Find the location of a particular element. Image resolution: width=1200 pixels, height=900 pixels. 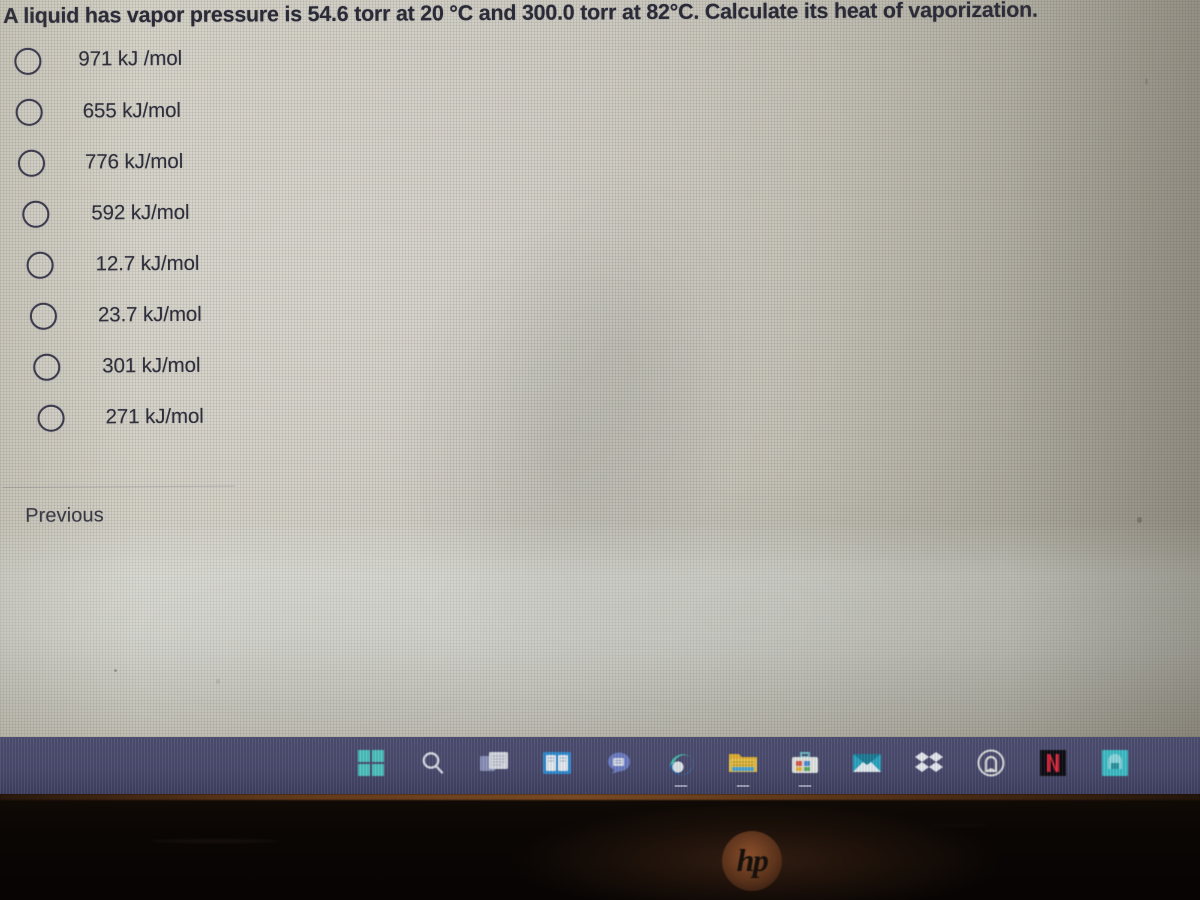

taskbar-item-netflix is located at coordinates (1053, 765).